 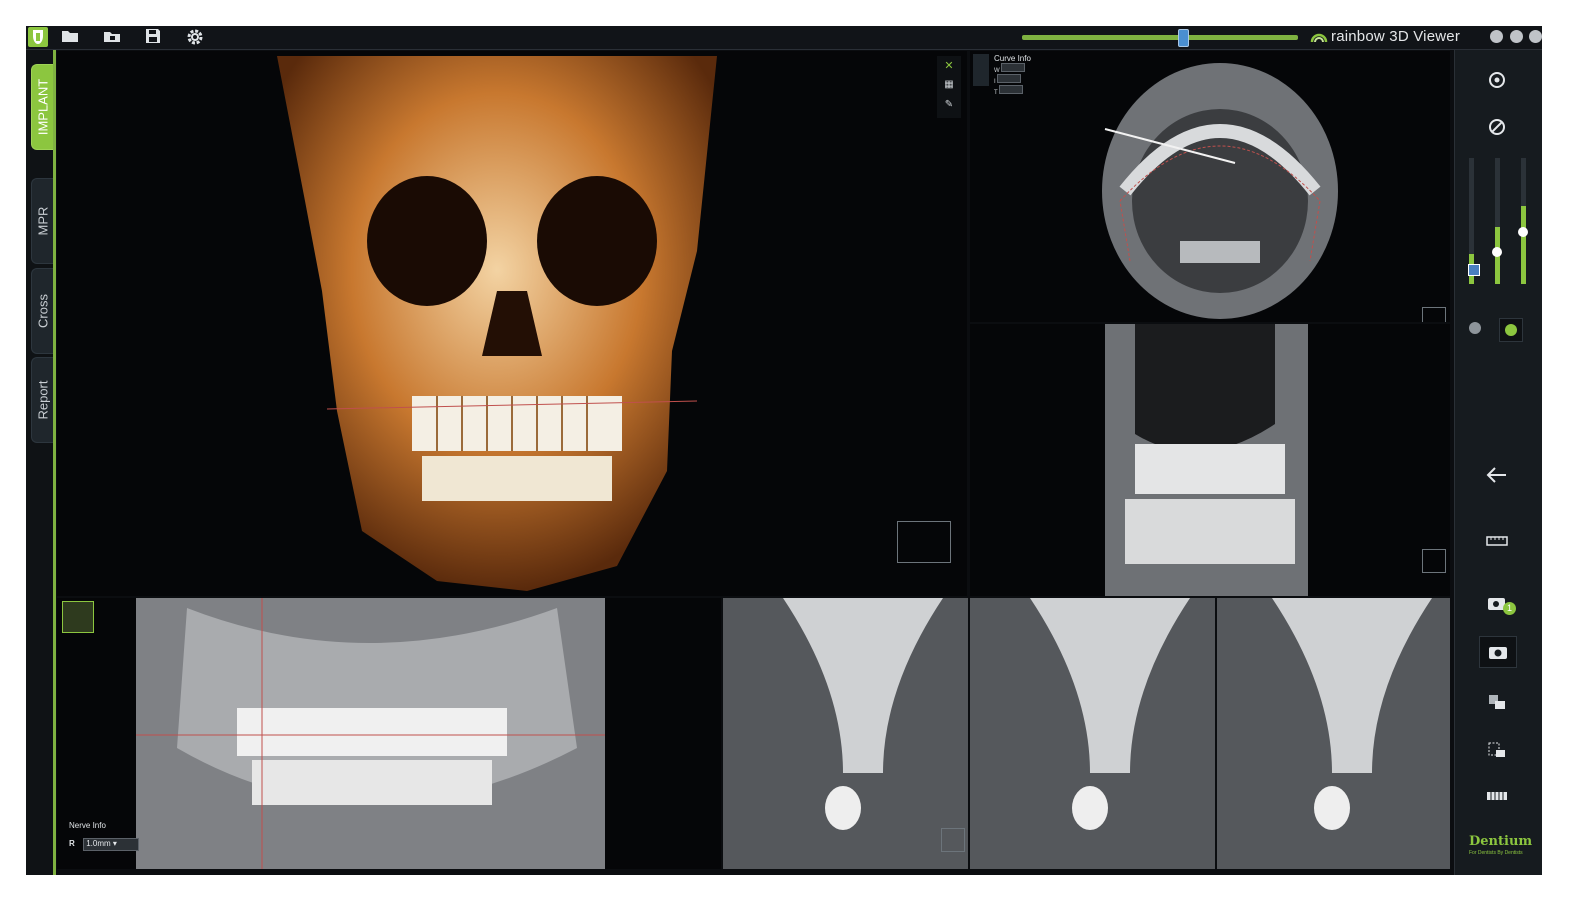 What do you see at coordinates (996, 93) in the screenshot?
I see `curve-info-label: T` at bounding box center [996, 93].